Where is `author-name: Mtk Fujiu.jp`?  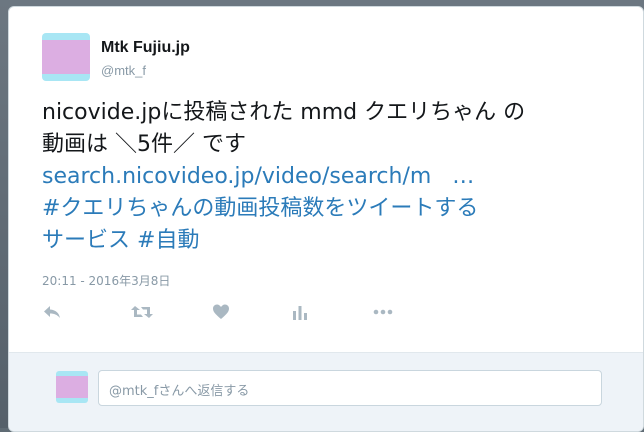 author-name: Mtk Fujiu.jp is located at coordinates (145, 48).